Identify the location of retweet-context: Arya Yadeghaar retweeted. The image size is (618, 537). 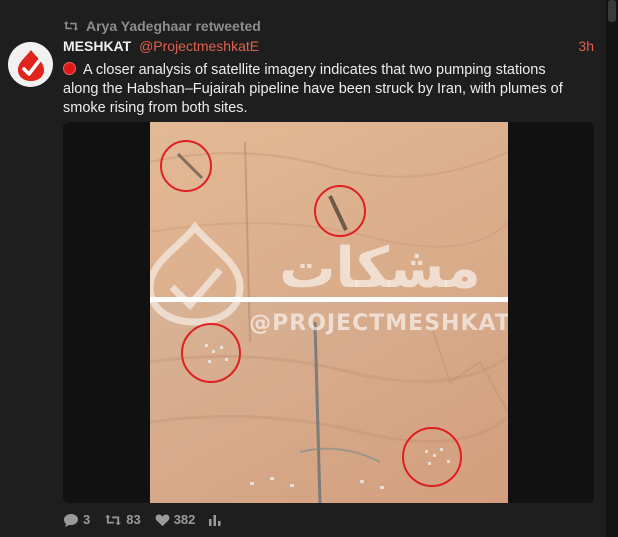
(162, 26).